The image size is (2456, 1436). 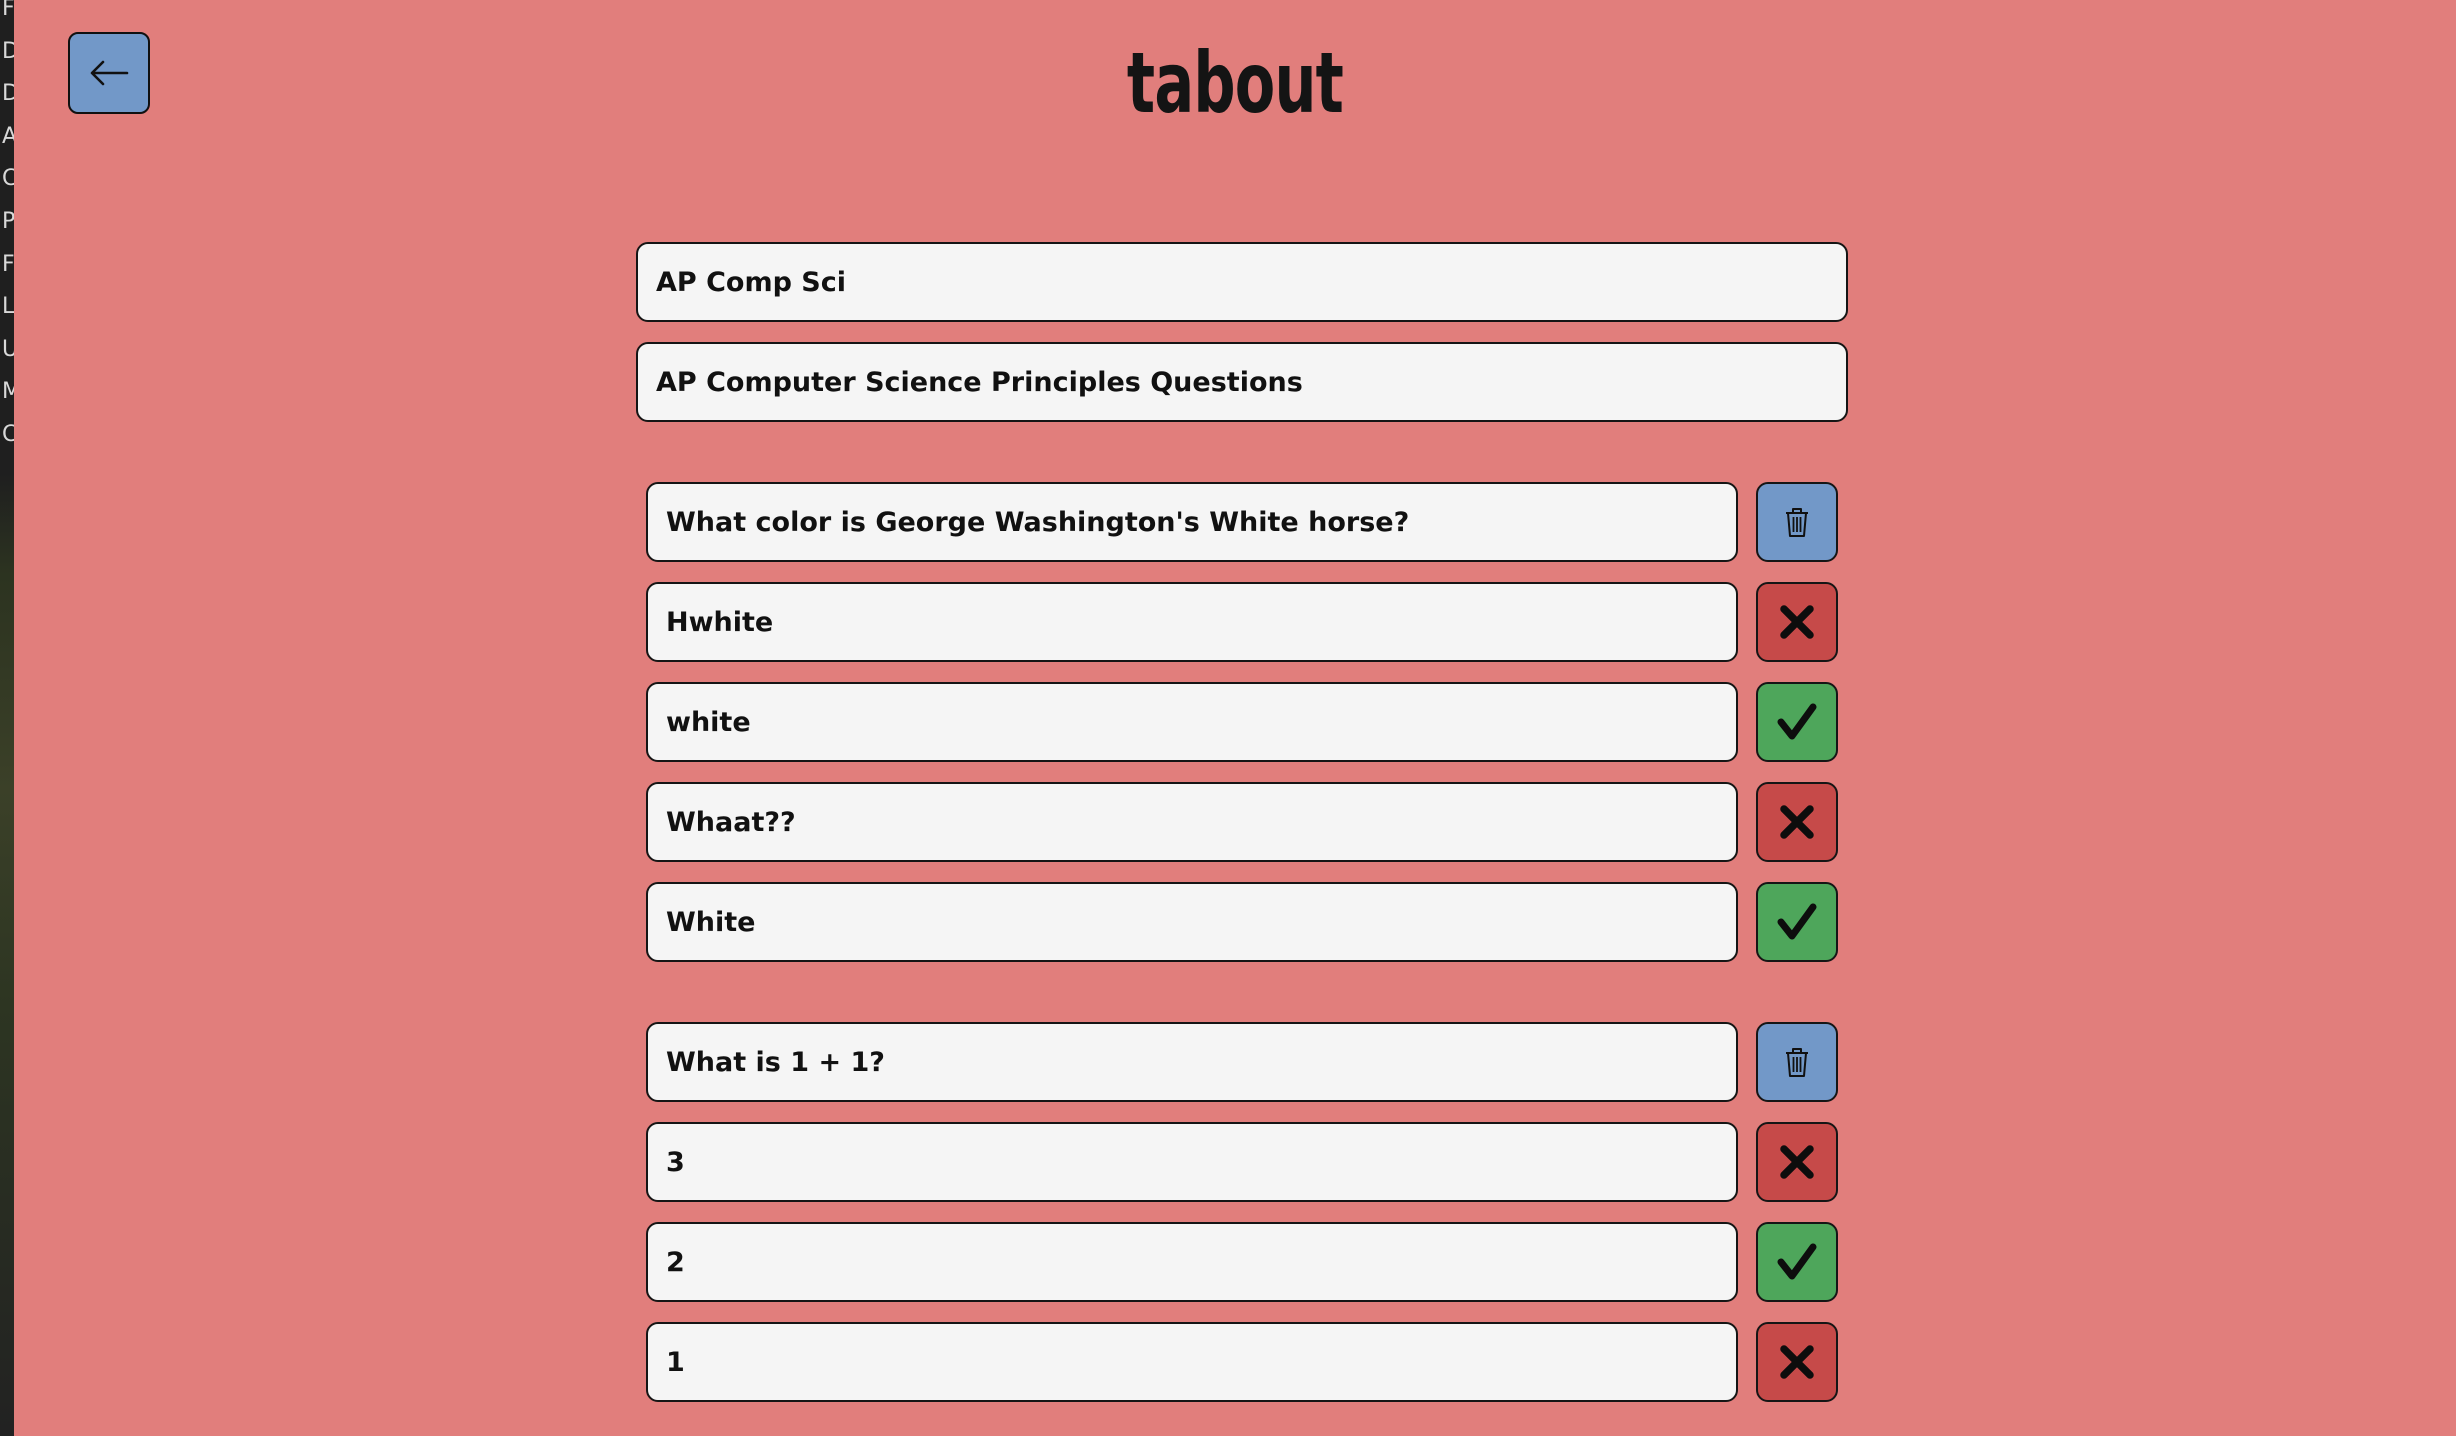 I want to click on answer-input: 2, so click(x=1192, y=1262).